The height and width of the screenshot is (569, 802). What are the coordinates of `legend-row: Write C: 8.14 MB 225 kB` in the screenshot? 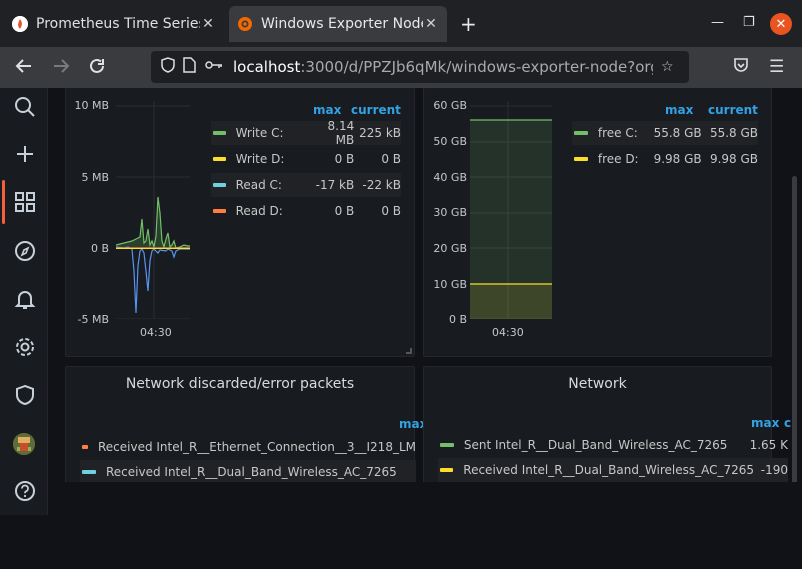 It's located at (306, 133).